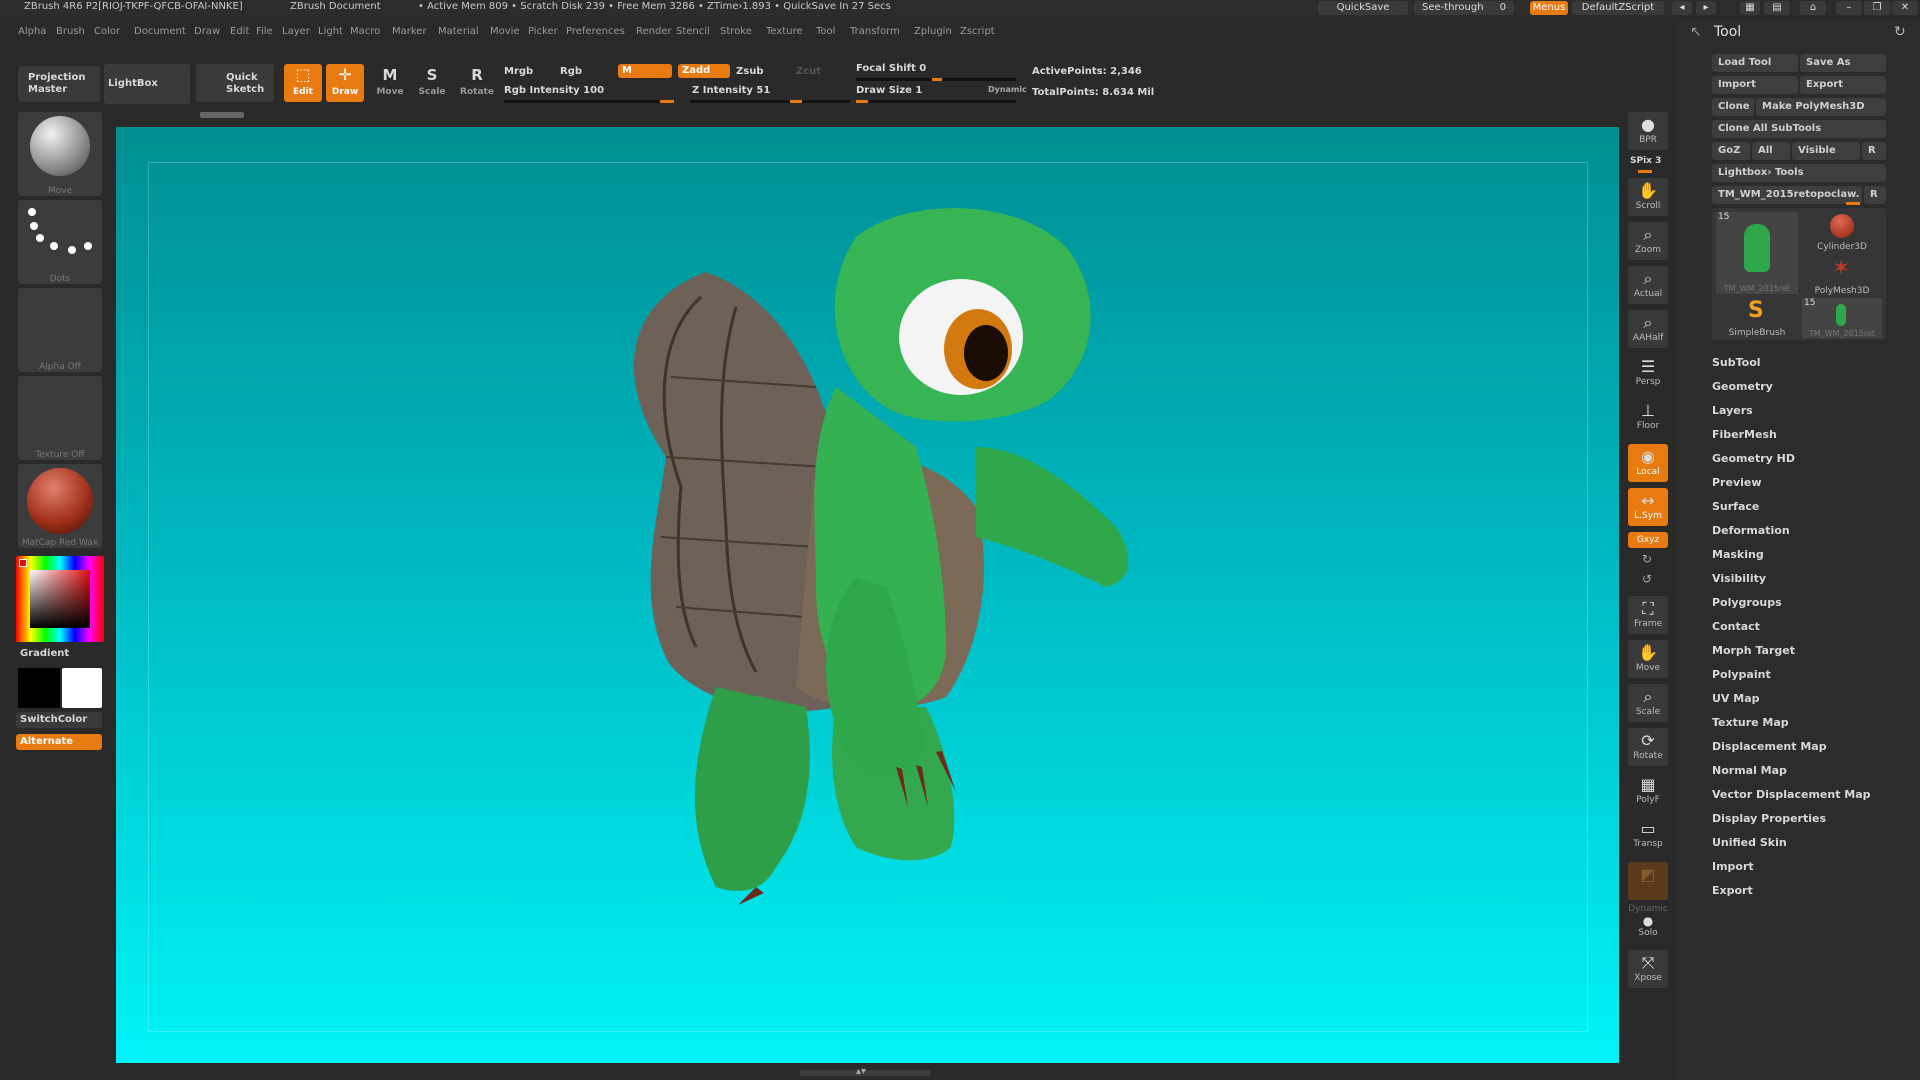  What do you see at coordinates (1733, 866) in the screenshot?
I see `subpalette-import: Import` at bounding box center [1733, 866].